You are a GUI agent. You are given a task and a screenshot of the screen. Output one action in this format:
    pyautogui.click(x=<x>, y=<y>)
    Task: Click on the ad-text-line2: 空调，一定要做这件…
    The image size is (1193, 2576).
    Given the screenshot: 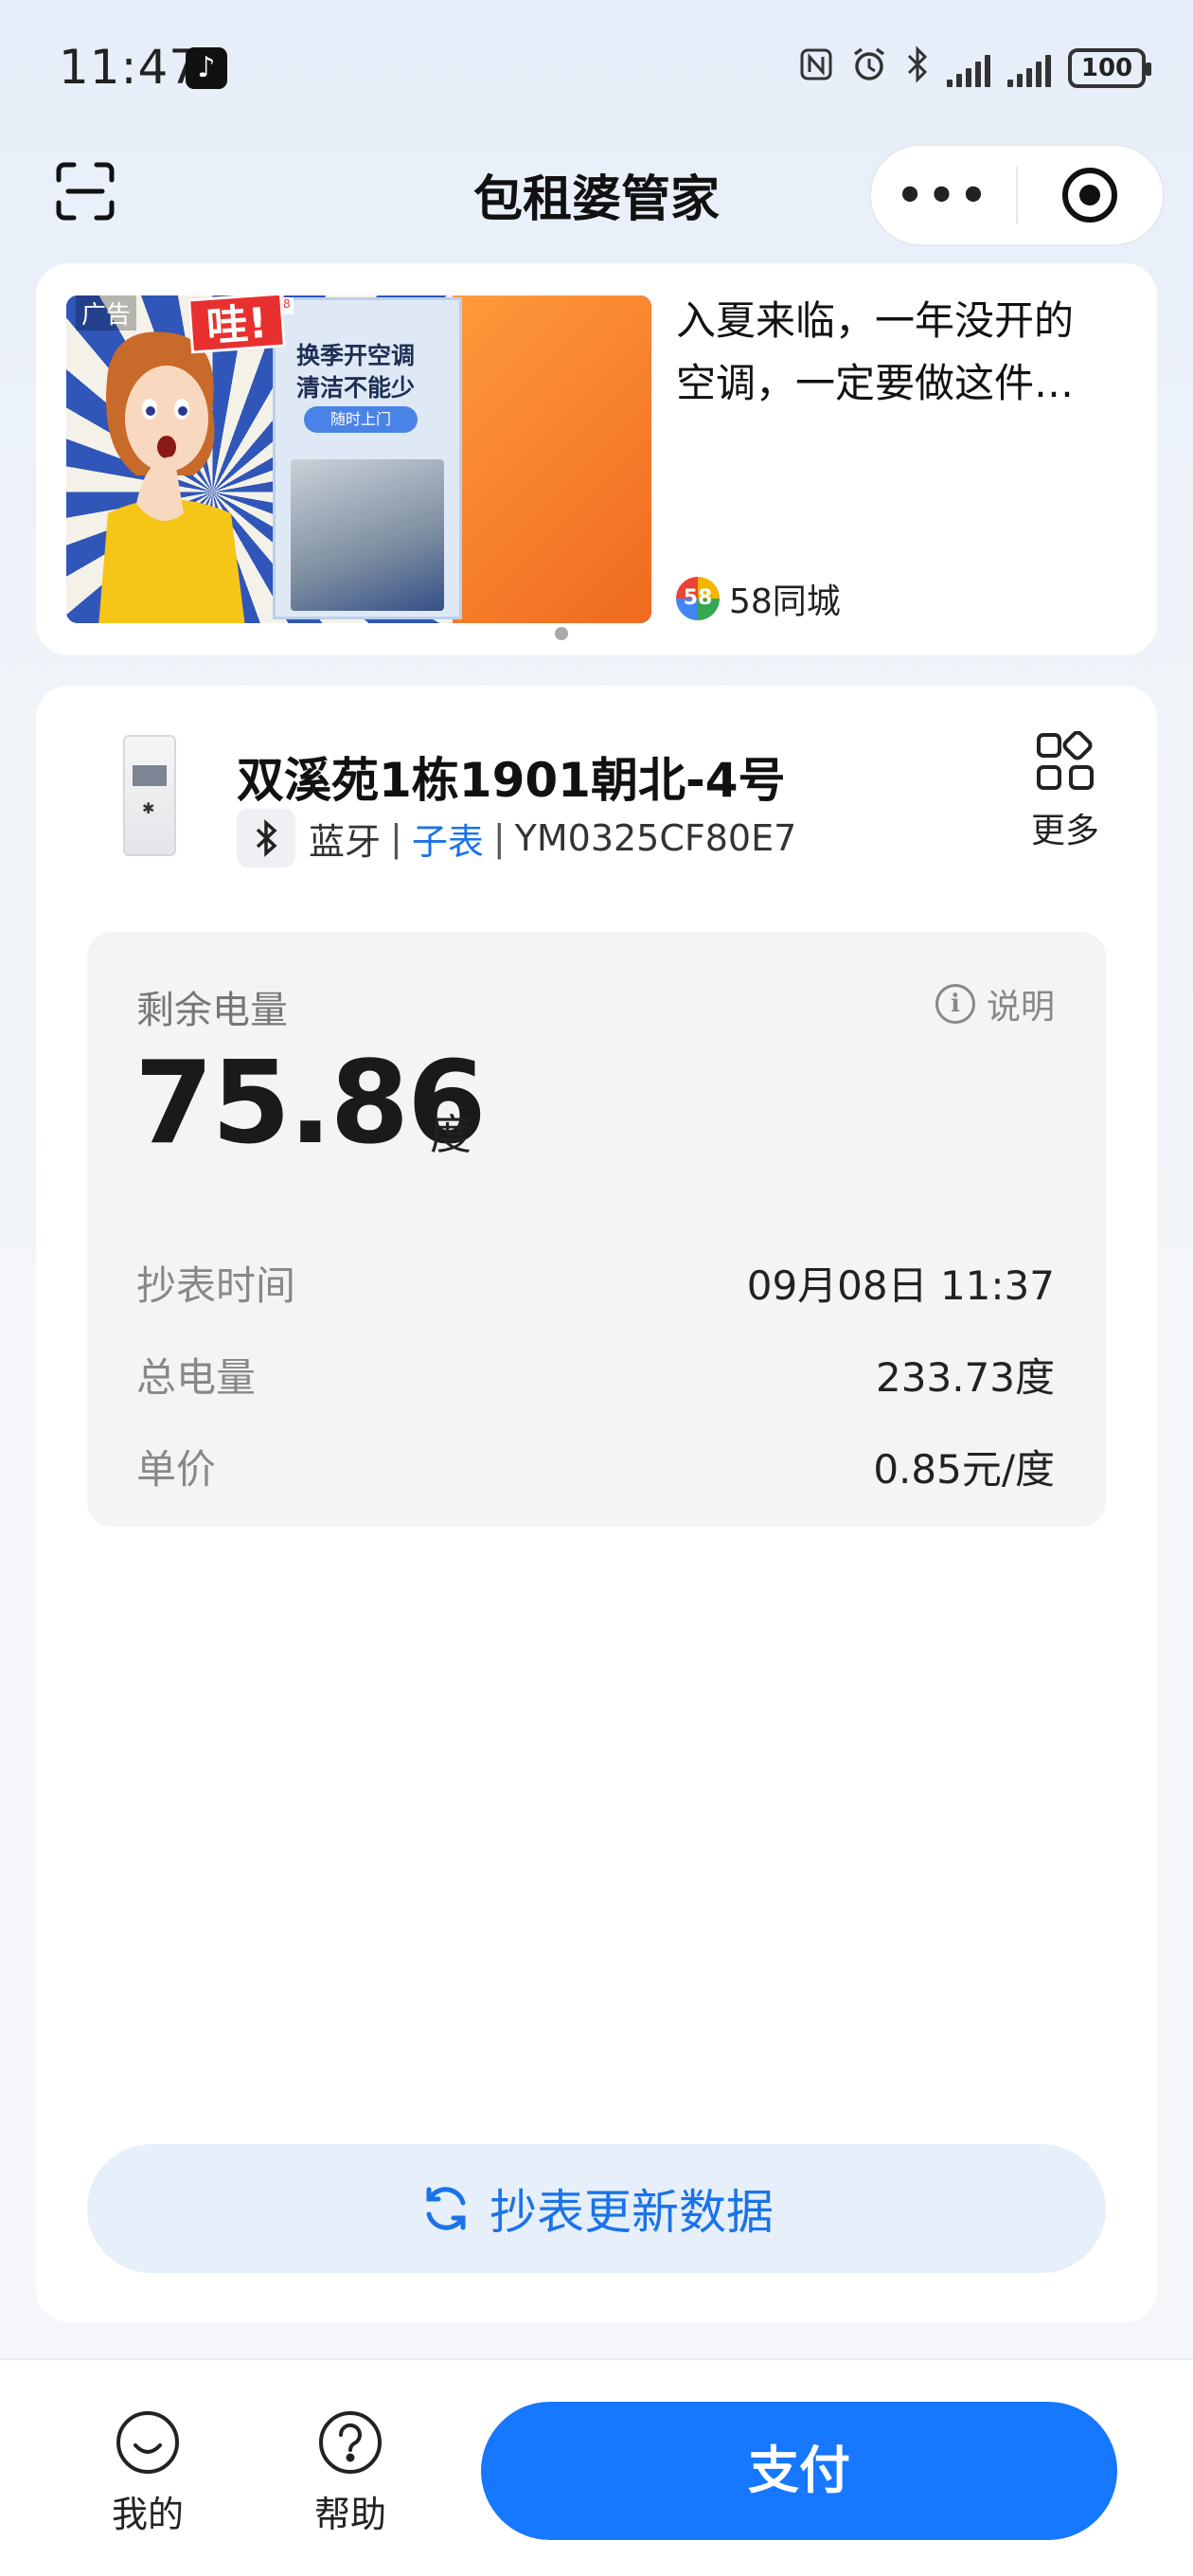 What is the action you would take?
    pyautogui.click(x=875, y=383)
    